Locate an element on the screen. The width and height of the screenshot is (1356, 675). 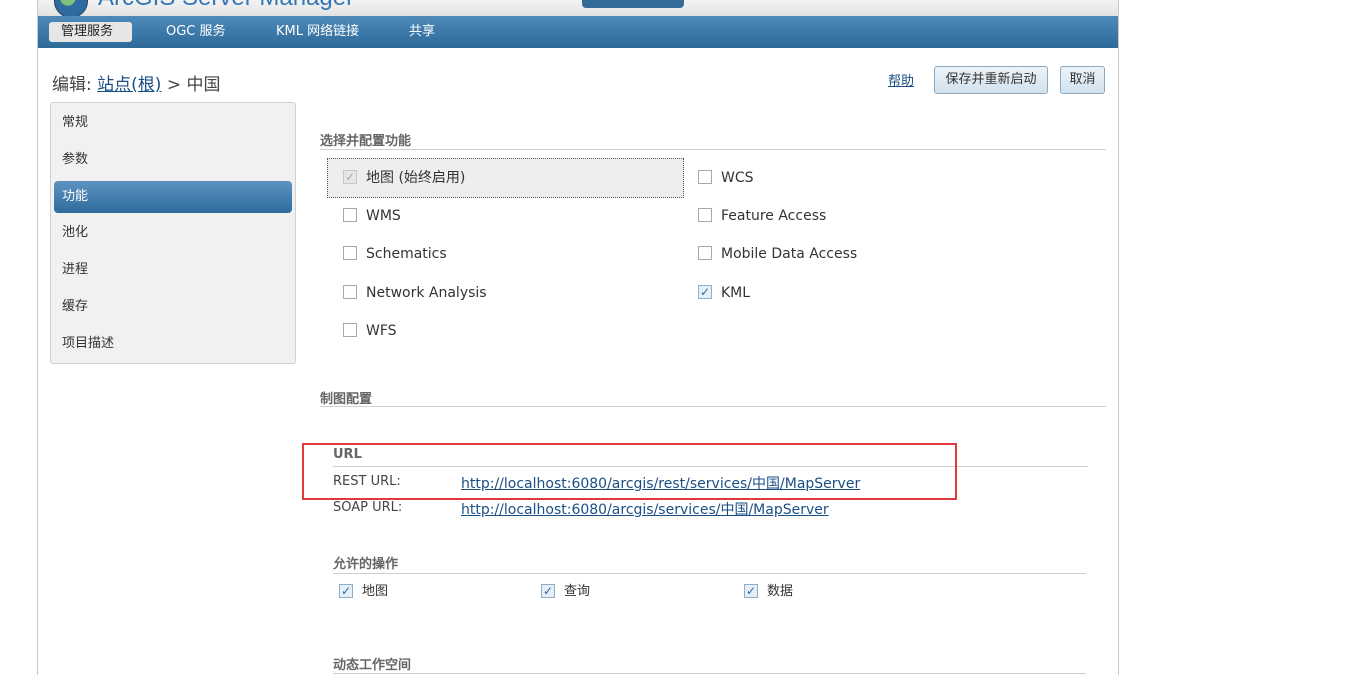
capability-wcs-label: WCS is located at coordinates (737, 178).